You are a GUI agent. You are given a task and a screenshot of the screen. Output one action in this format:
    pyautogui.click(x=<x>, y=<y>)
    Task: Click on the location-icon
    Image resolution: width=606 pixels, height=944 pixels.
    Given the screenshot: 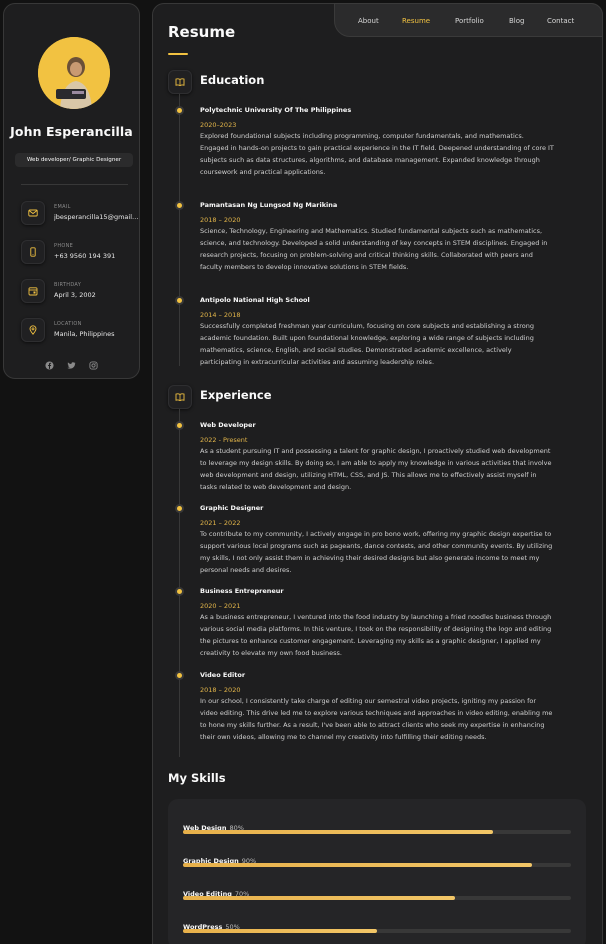 What is the action you would take?
    pyautogui.click(x=33, y=330)
    